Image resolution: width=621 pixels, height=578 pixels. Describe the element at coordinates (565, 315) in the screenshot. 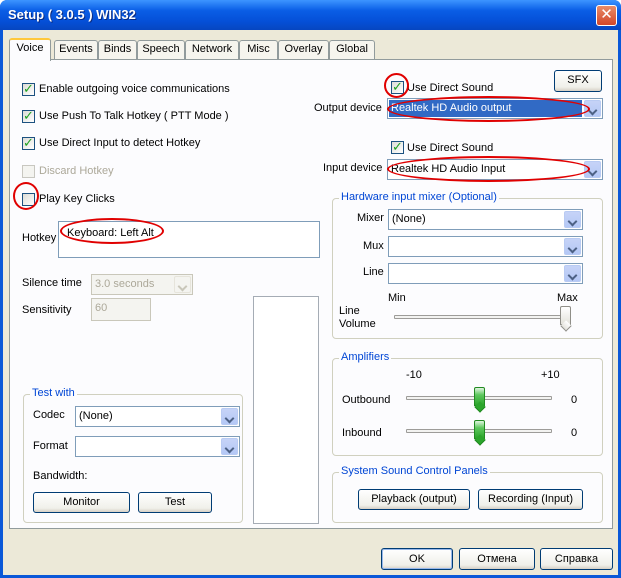

I see `line-volume-slider` at that location.